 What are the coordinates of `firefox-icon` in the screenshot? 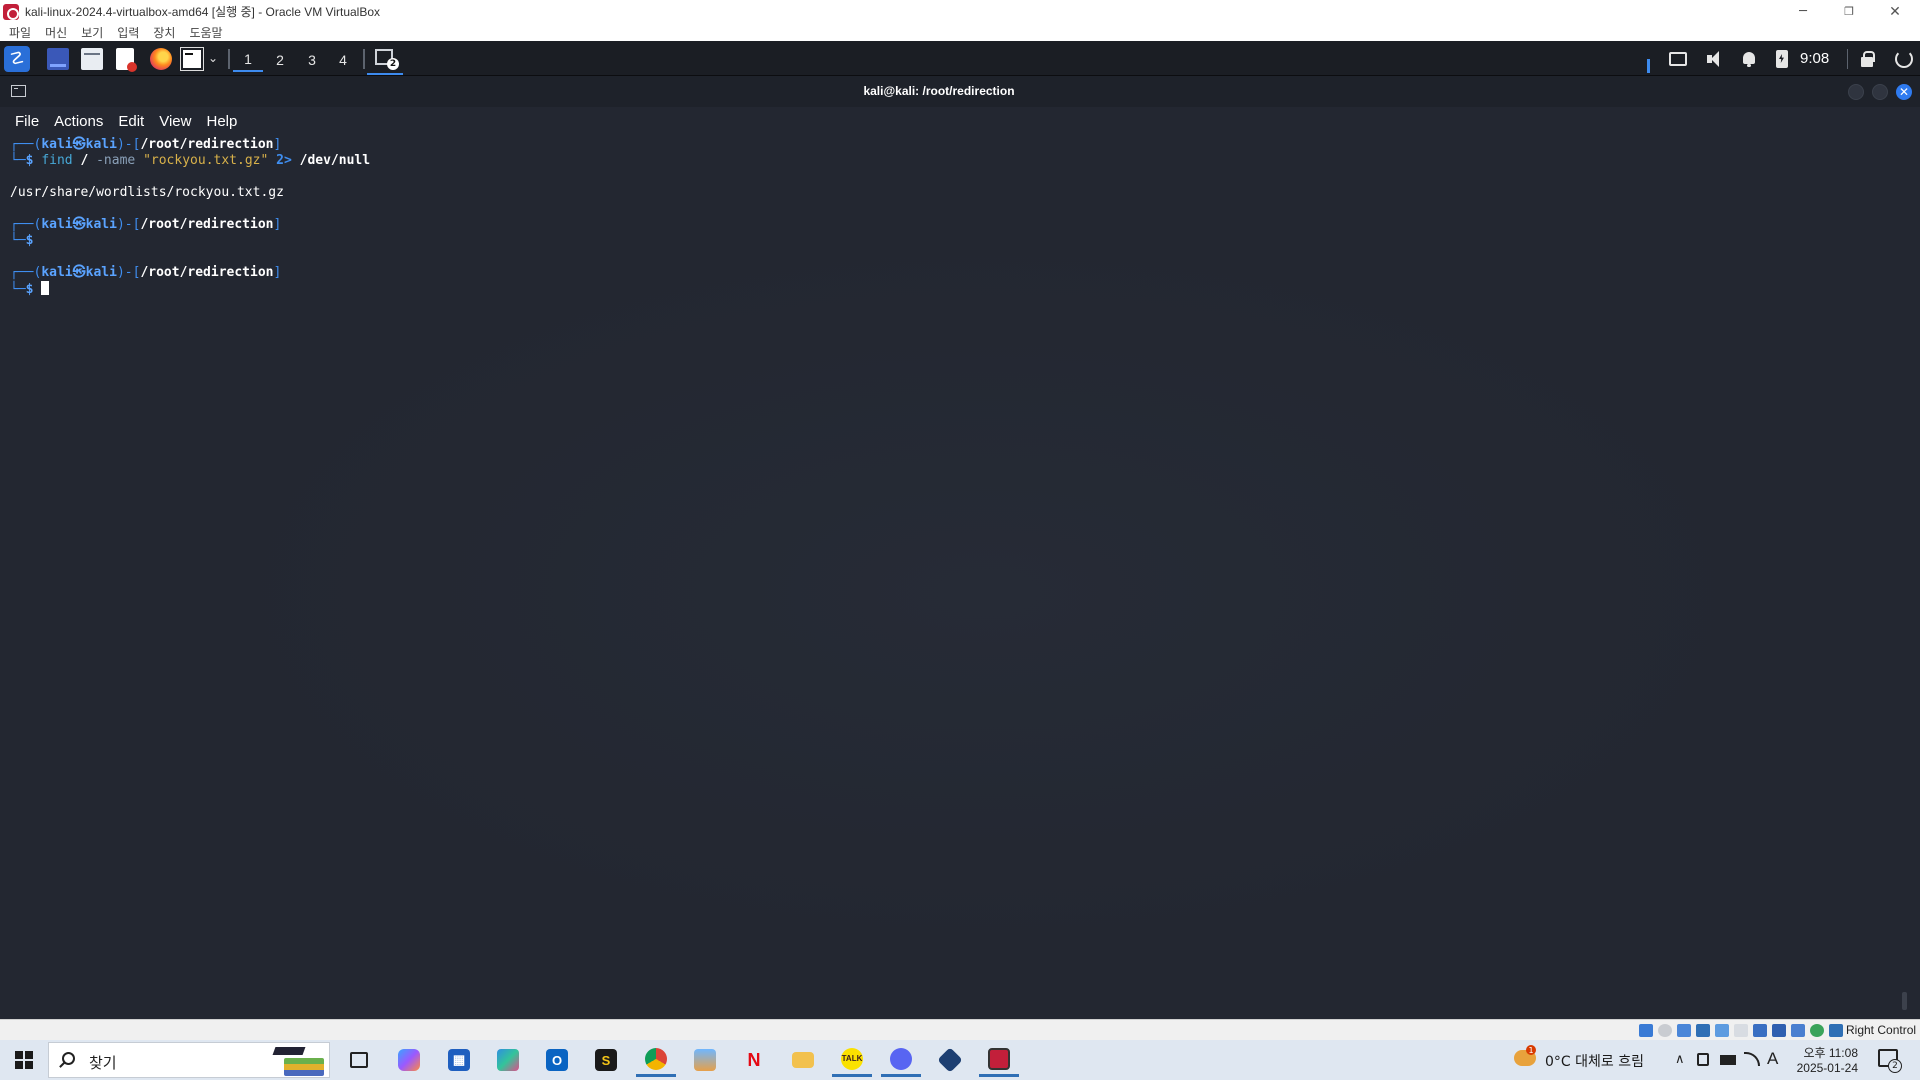 It's located at (161, 59).